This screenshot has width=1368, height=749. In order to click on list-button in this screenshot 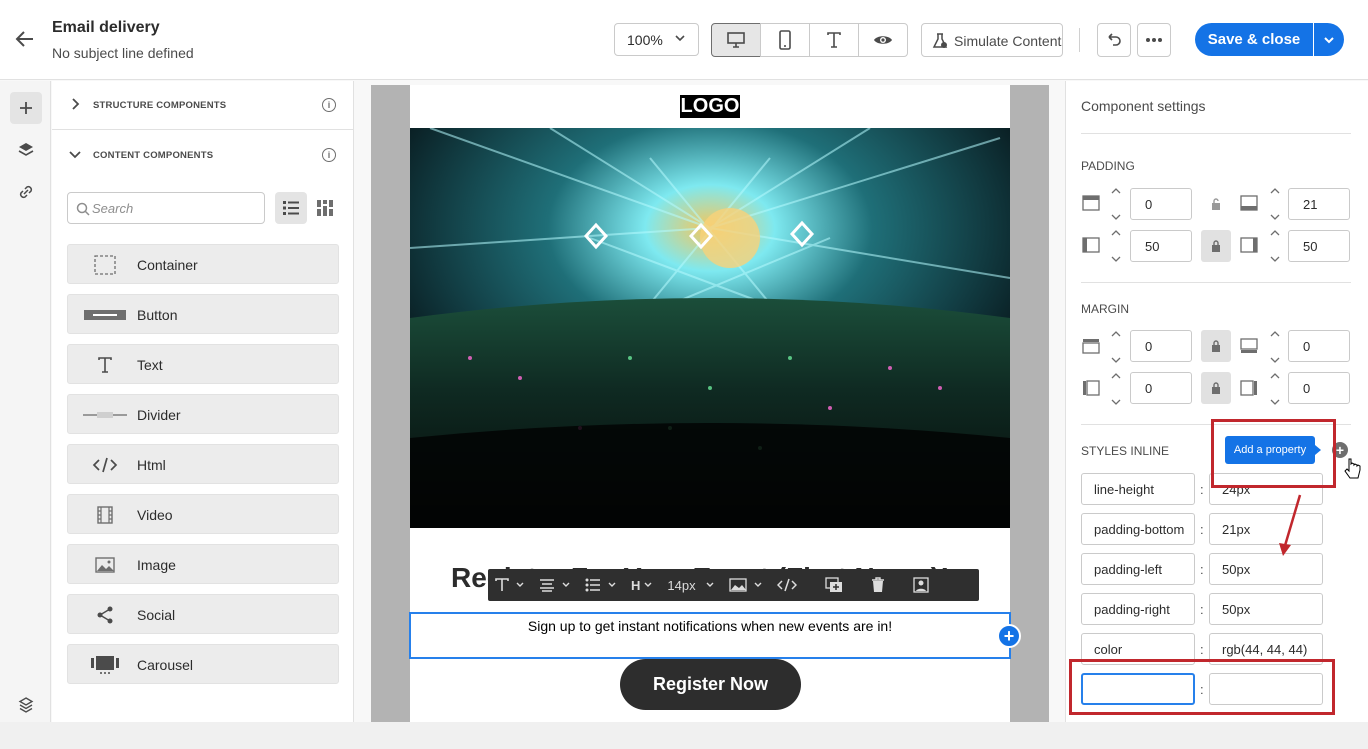, I will do `click(601, 585)`.